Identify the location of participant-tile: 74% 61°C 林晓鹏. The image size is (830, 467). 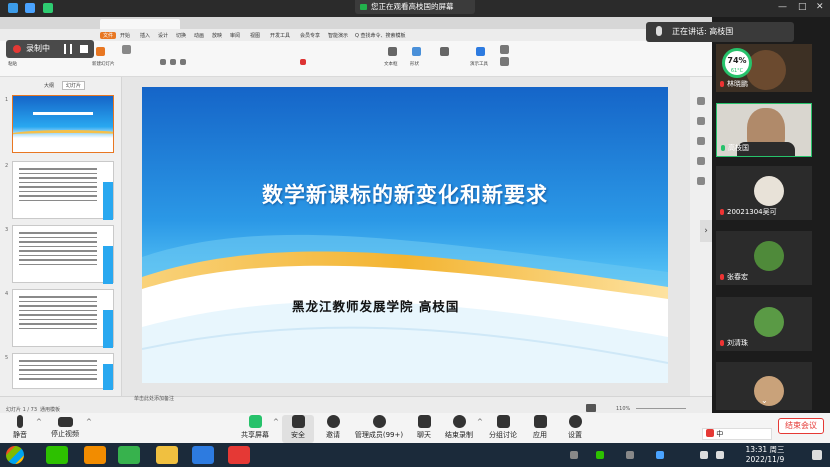
(764, 68).